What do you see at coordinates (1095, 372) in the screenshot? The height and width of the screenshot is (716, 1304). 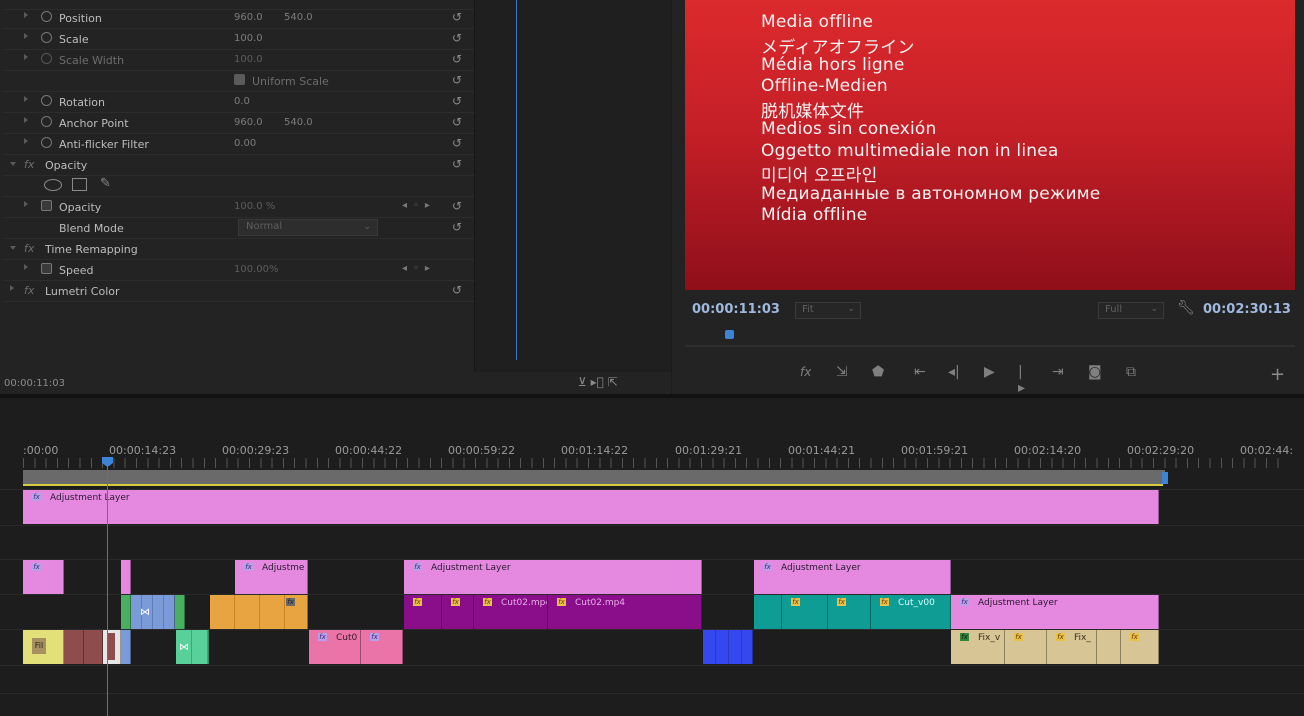 I see `camera-icon: ◙` at bounding box center [1095, 372].